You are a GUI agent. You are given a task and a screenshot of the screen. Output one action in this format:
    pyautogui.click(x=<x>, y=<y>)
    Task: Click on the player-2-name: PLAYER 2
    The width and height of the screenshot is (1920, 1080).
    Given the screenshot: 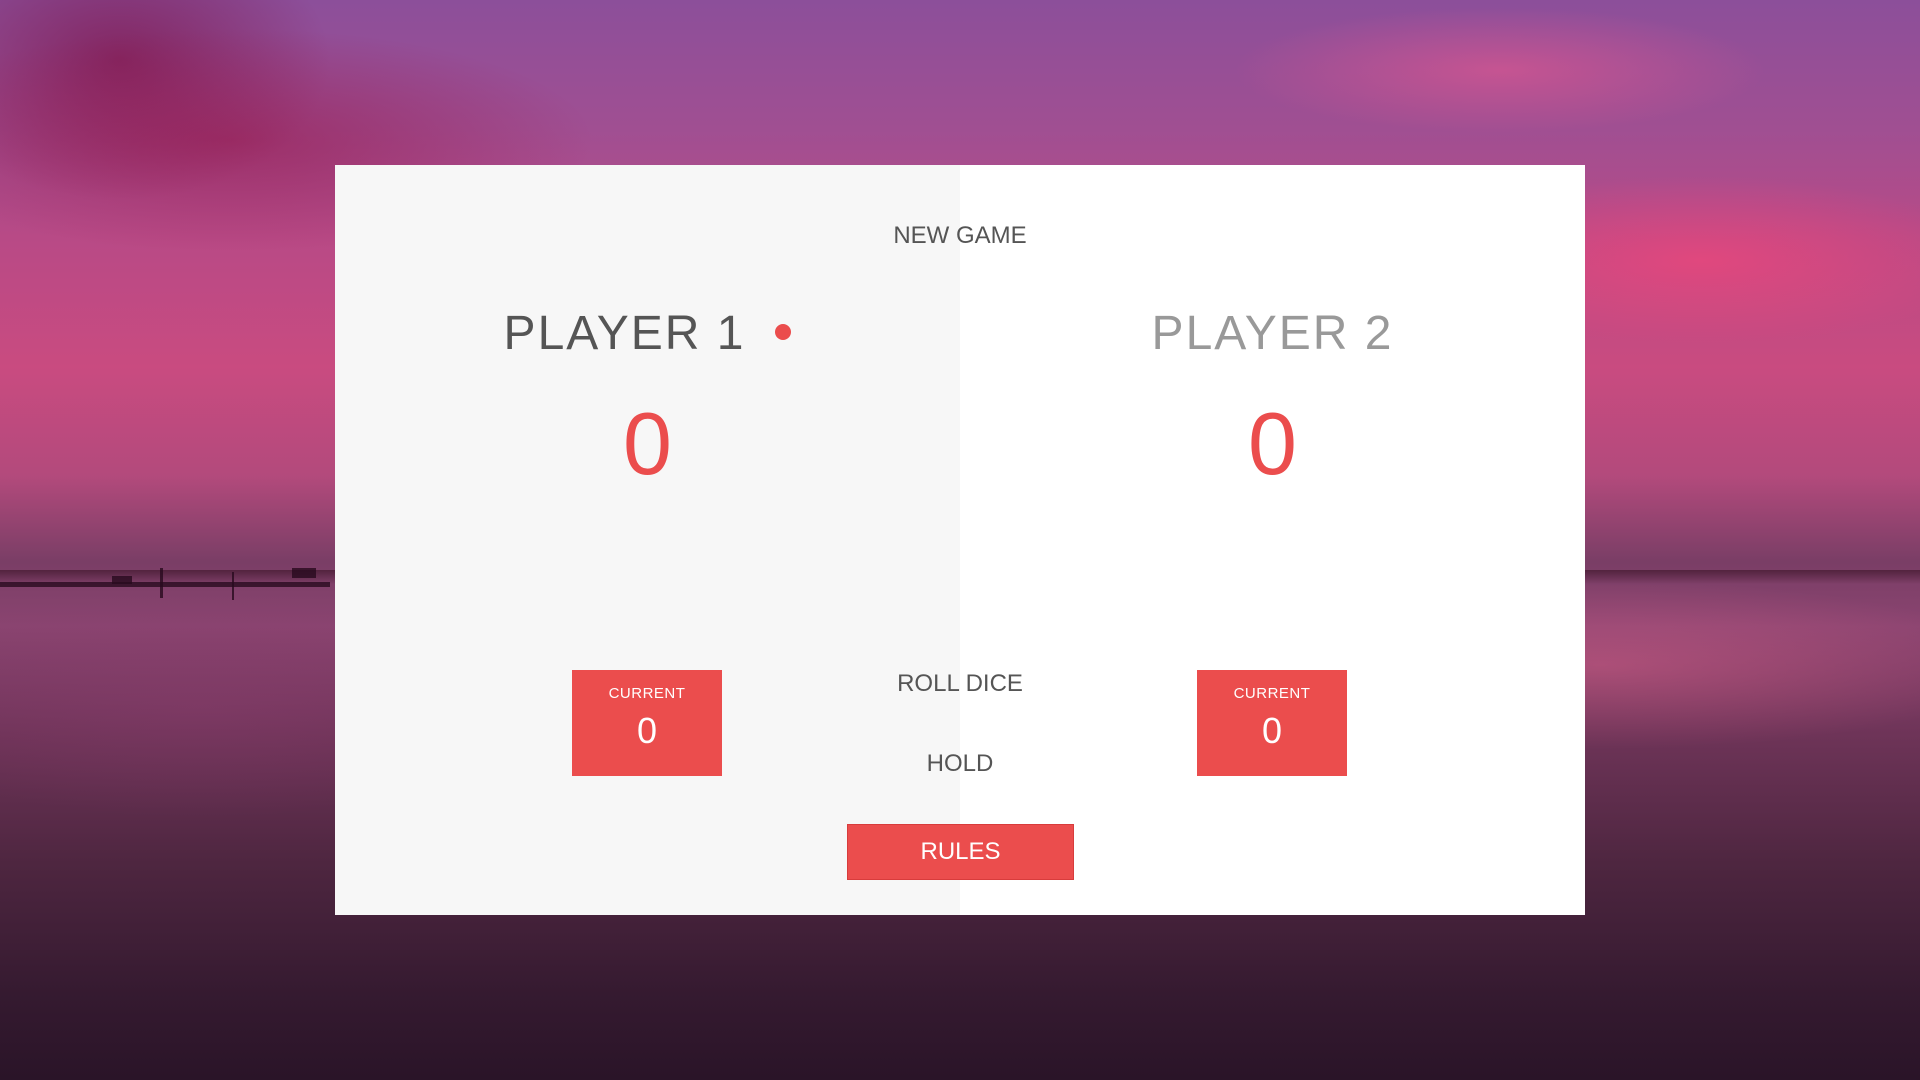 What is the action you would take?
    pyautogui.click(x=1272, y=334)
    